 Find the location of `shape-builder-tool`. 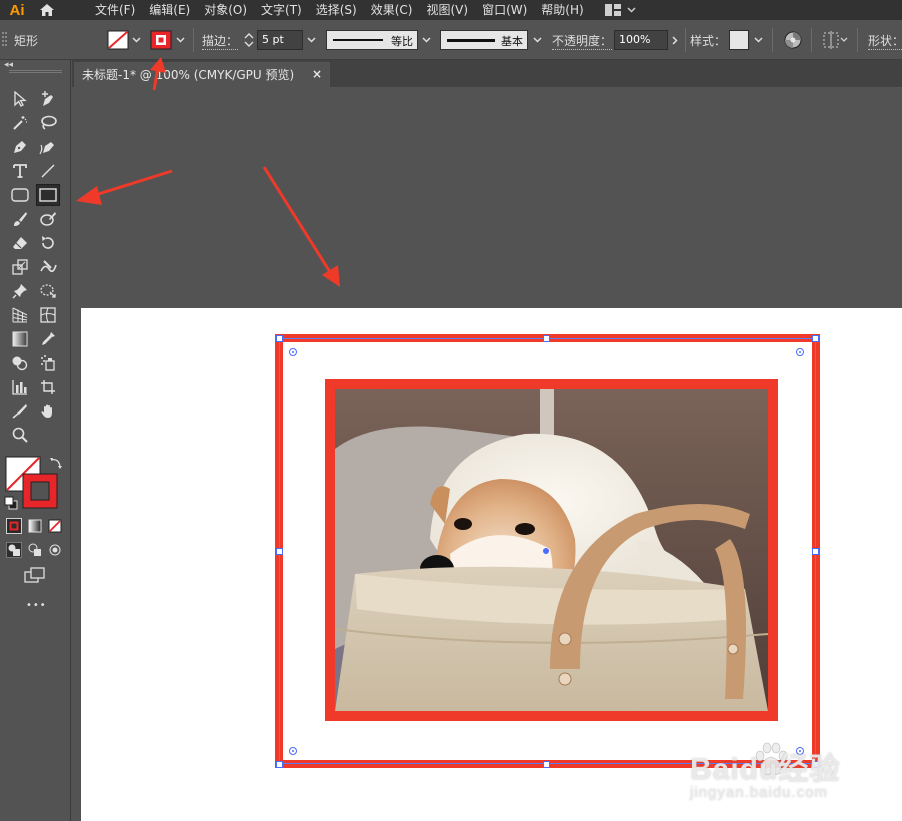

shape-builder-tool is located at coordinates (20, 363).